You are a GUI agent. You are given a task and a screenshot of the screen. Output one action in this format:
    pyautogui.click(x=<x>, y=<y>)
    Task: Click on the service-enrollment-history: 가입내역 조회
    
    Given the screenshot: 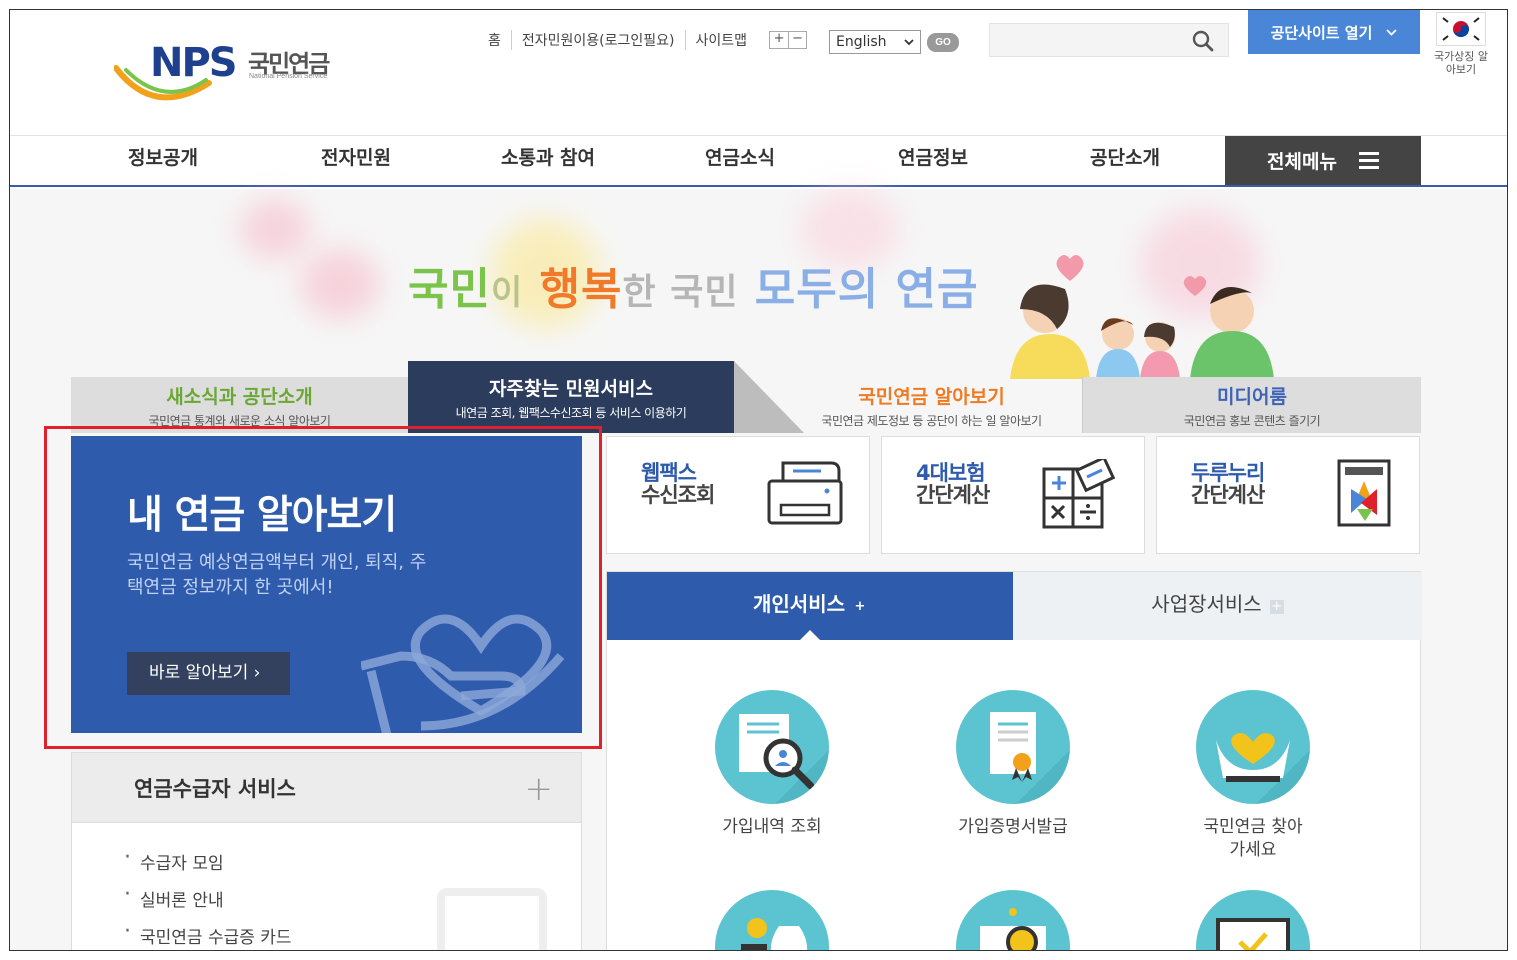 What is the action you would take?
    pyautogui.click(x=772, y=764)
    